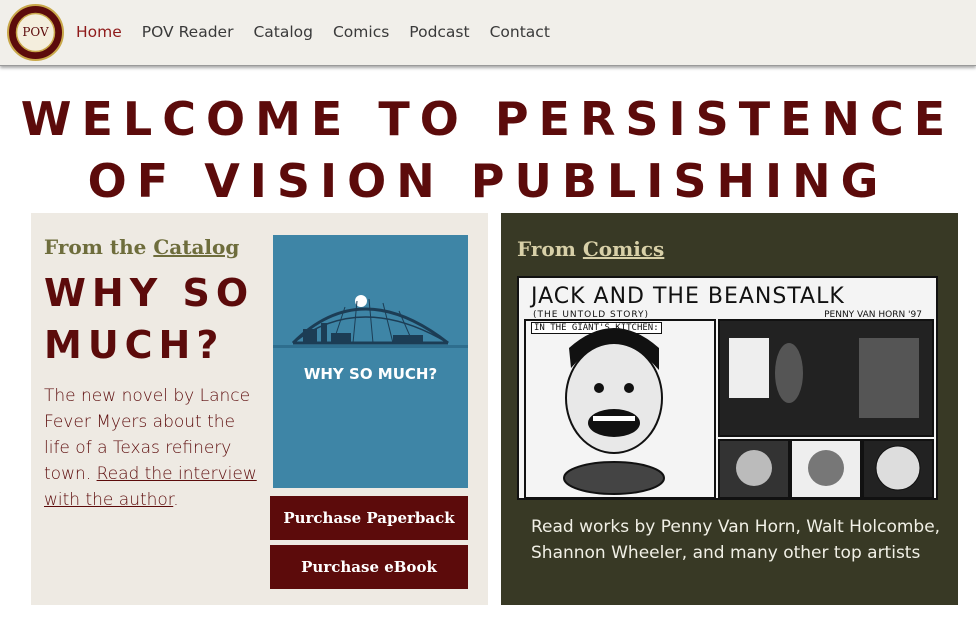  What do you see at coordinates (196, 247) in the screenshot?
I see `catalog-link: Catalog` at bounding box center [196, 247].